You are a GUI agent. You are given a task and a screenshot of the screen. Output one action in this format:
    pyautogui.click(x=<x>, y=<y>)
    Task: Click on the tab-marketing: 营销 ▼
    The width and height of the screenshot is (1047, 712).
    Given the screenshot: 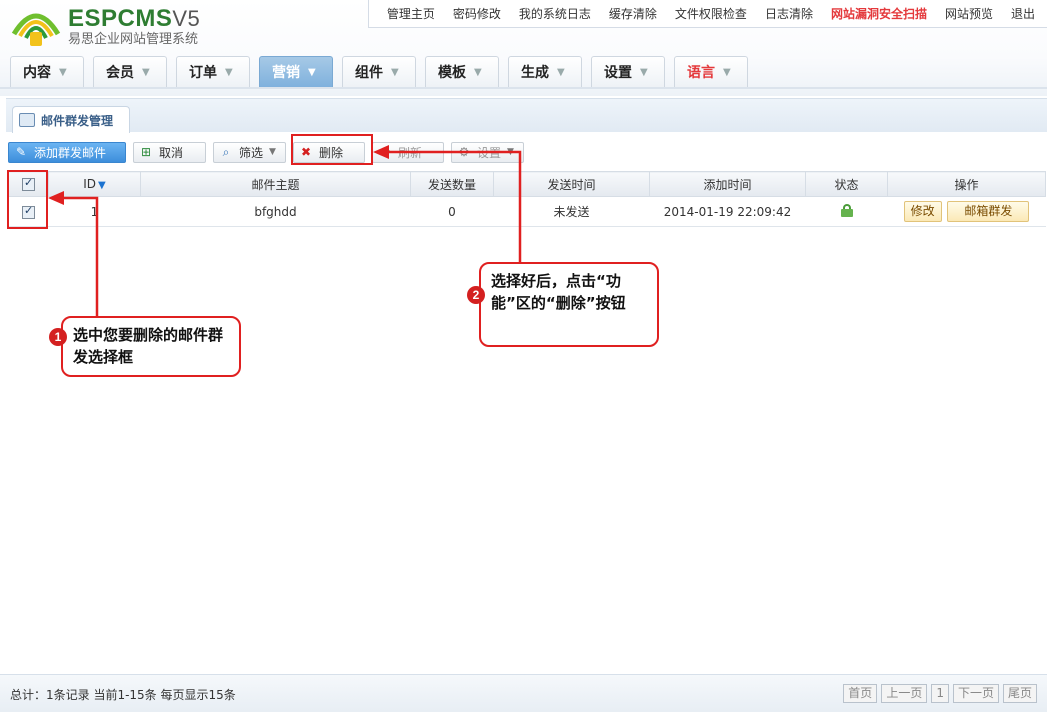 What is the action you would take?
    pyautogui.click(x=296, y=71)
    